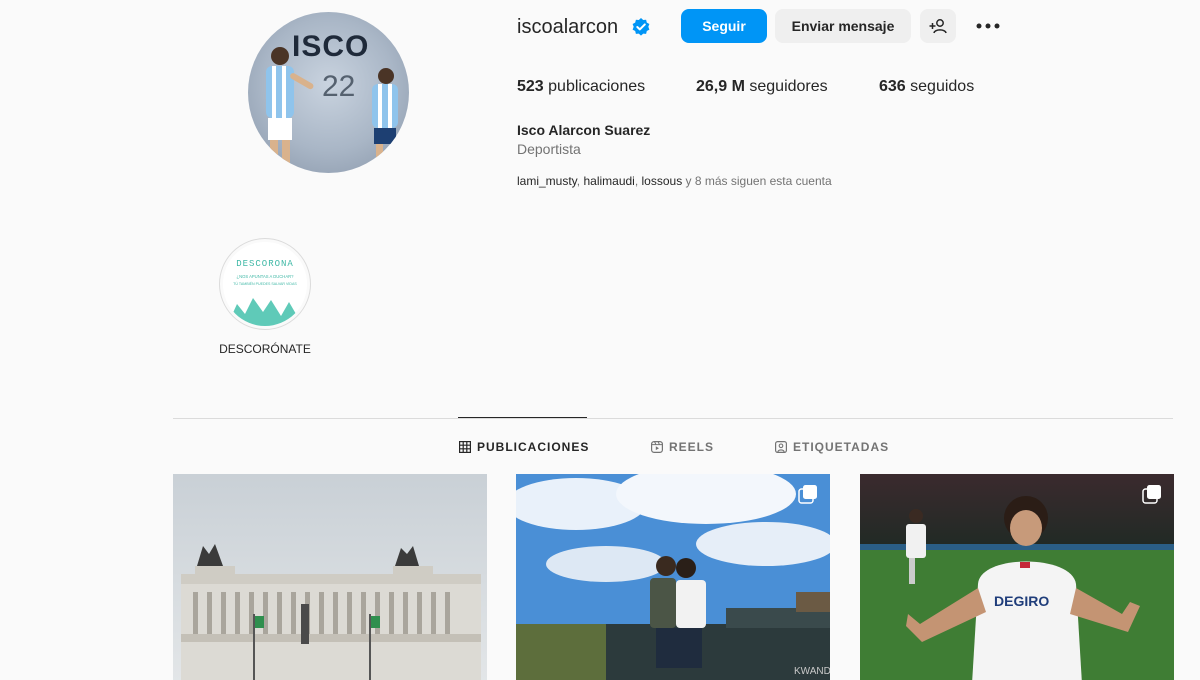  What do you see at coordinates (549, 149) in the screenshot?
I see `profile-category: Deportista` at bounding box center [549, 149].